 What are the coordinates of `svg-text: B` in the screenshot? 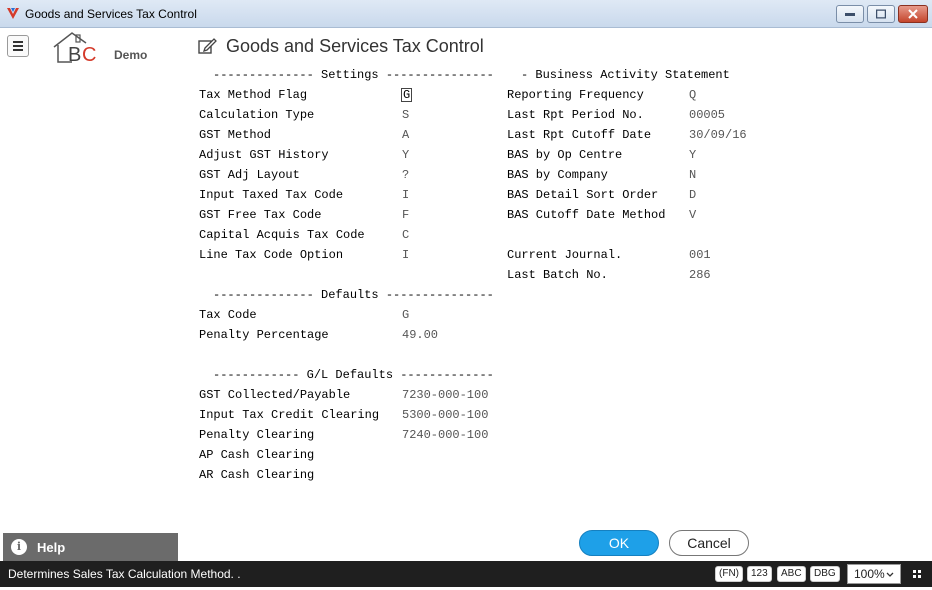 It's located at (74, 54).